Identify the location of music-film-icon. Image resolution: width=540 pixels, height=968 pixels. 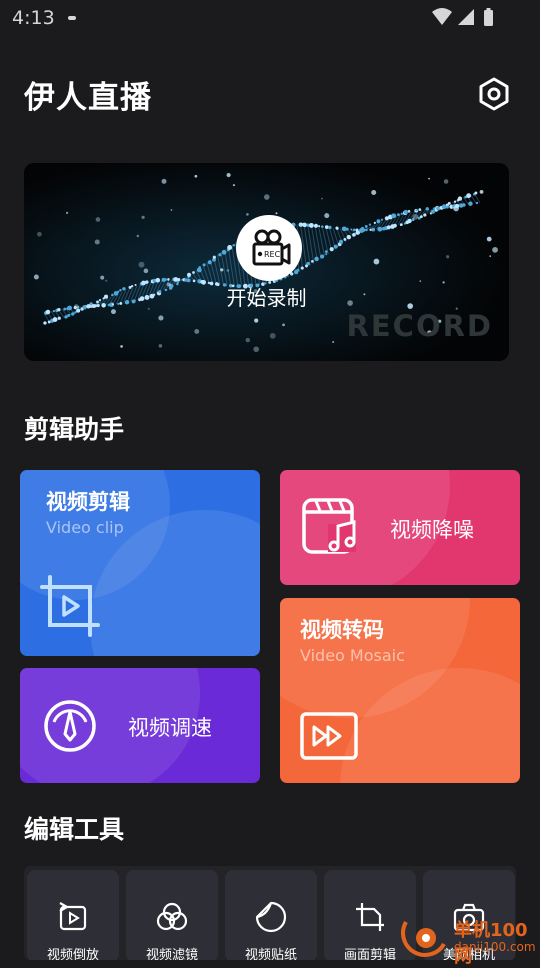
(331, 527).